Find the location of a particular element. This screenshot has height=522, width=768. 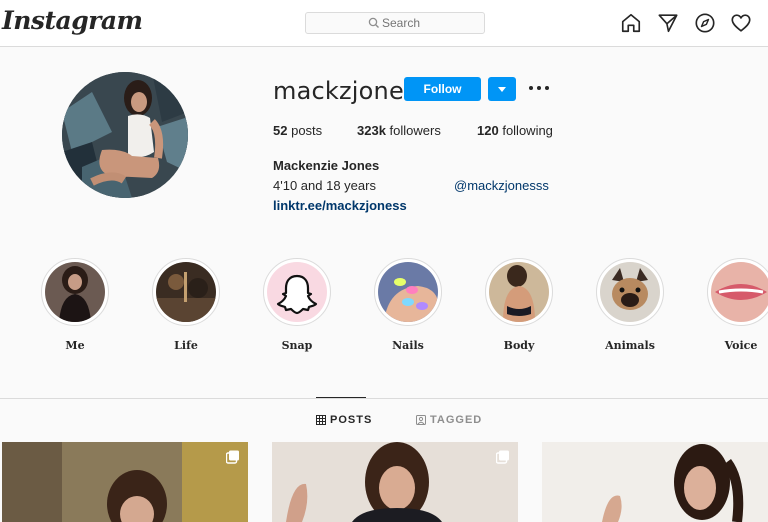

highlight-animals: Animals is located at coordinates (630, 305).